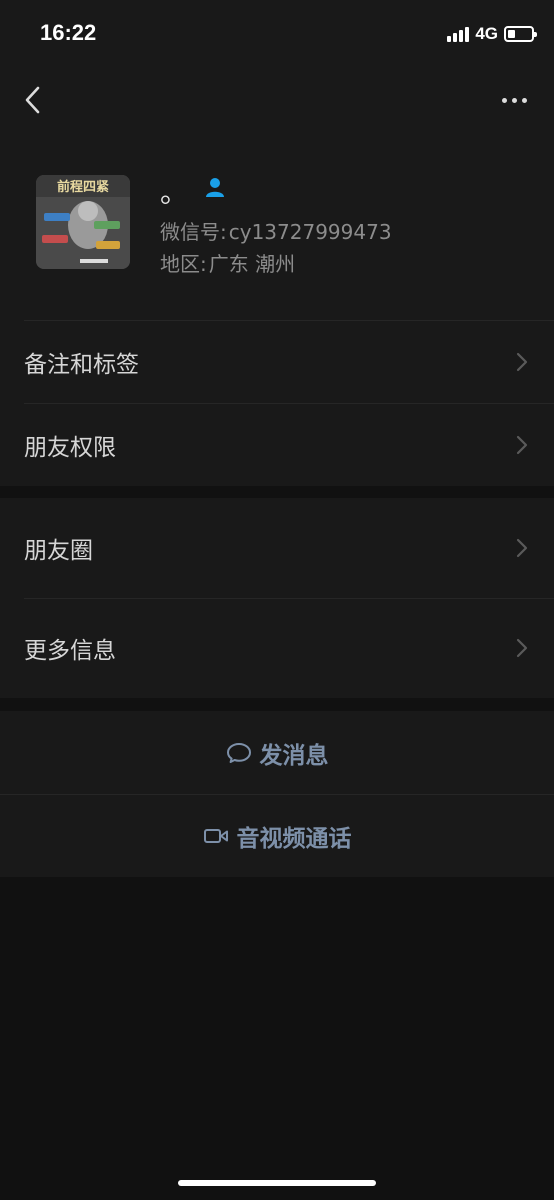 The width and height of the screenshot is (554, 1200). Describe the element at coordinates (70, 447) in the screenshot. I see `menu-item-label: 朋友权限` at that location.